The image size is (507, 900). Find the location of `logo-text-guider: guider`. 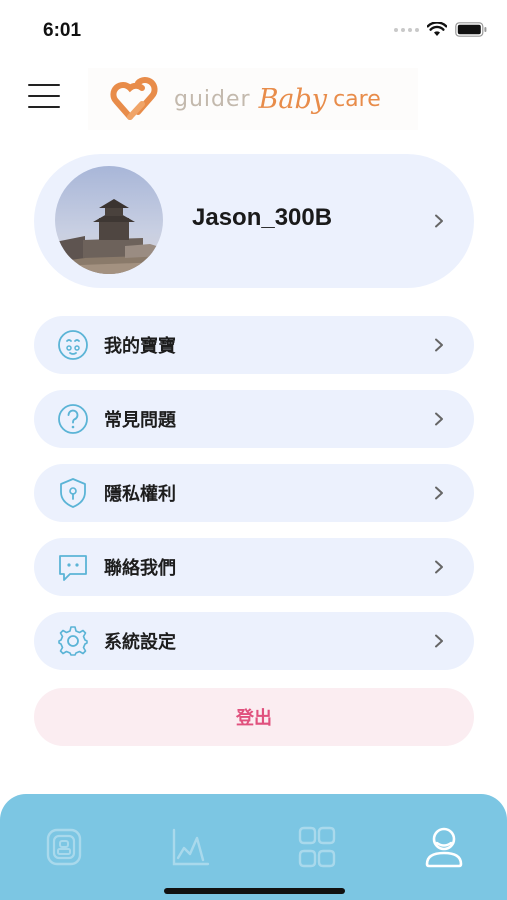

logo-text-guider: guider is located at coordinates (212, 99).